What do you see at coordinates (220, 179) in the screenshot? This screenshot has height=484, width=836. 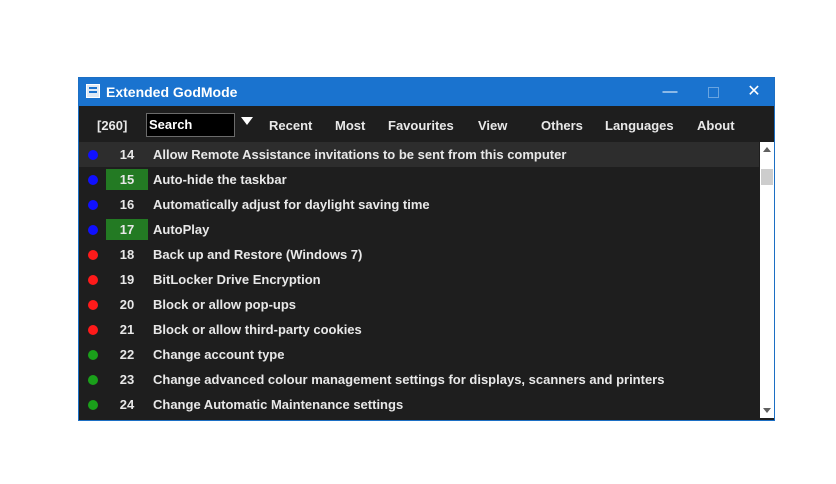 I see `item-label: Auto-hide the taskbar` at bounding box center [220, 179].